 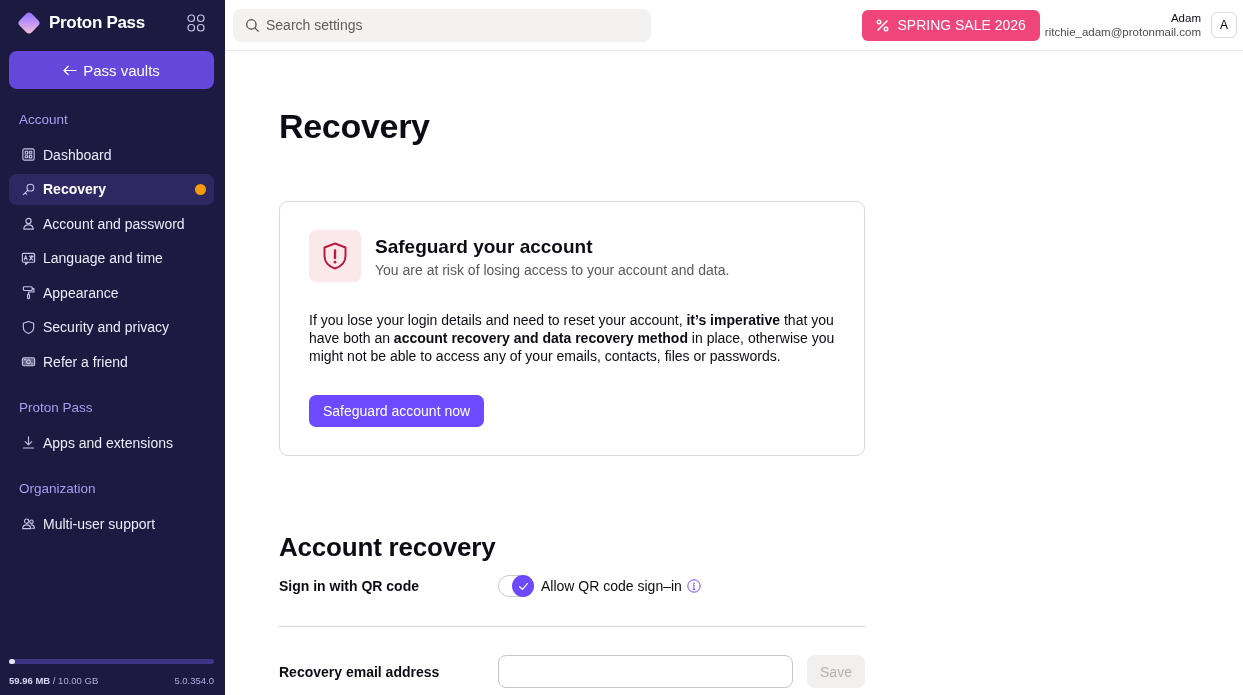 I want to click on toggle-switch, so click(x=516, y=586).